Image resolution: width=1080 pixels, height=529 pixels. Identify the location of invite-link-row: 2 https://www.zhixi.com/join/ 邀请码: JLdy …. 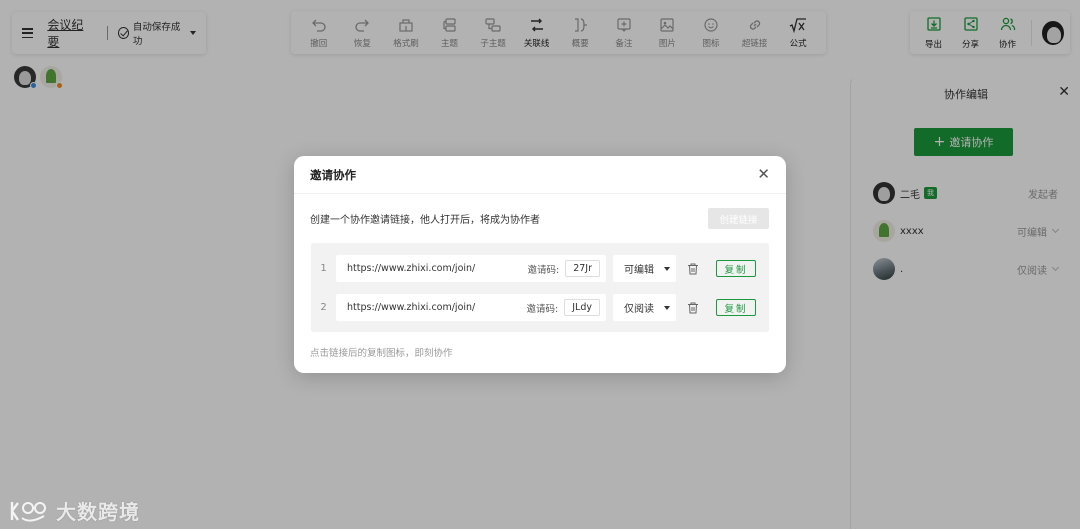
(540, 307).